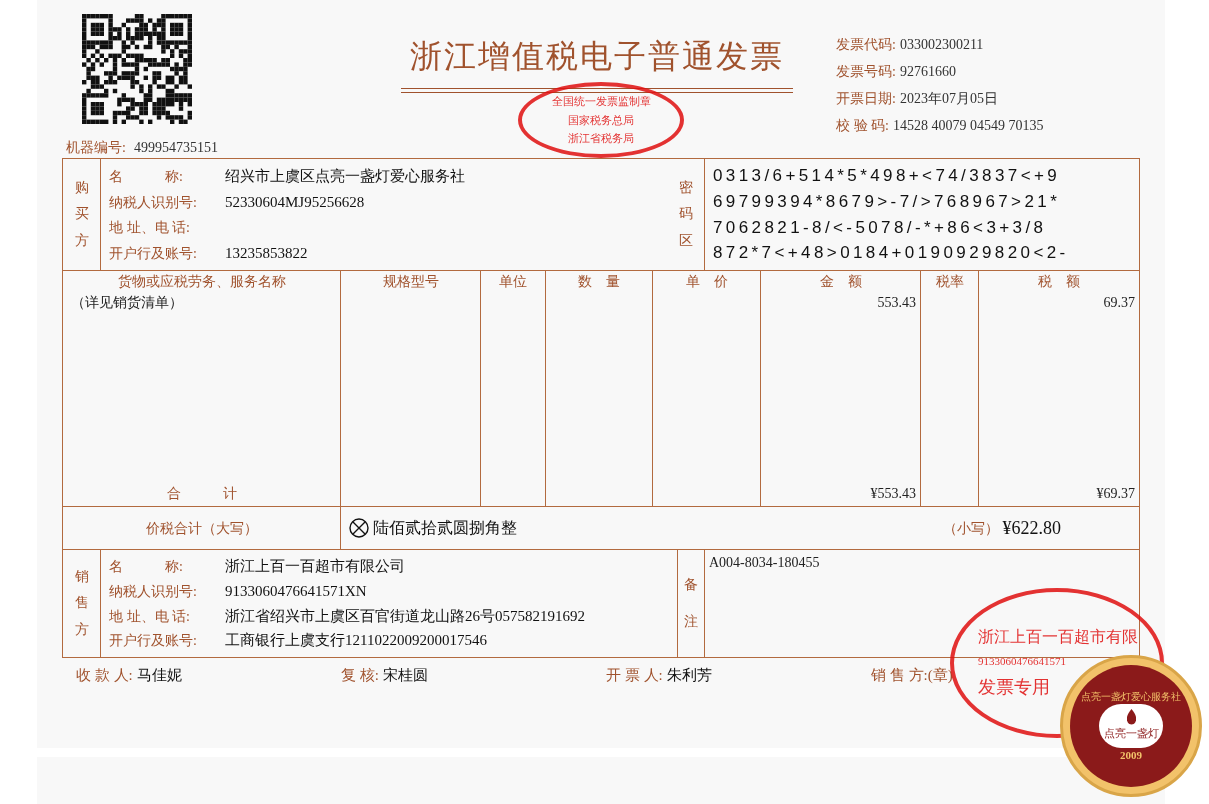 This screenshot has height=804, width=1209. Describe the element at coordinates (295, 202) in the screenshot. I see `field-value: 52330604MJ95256628` at that location.